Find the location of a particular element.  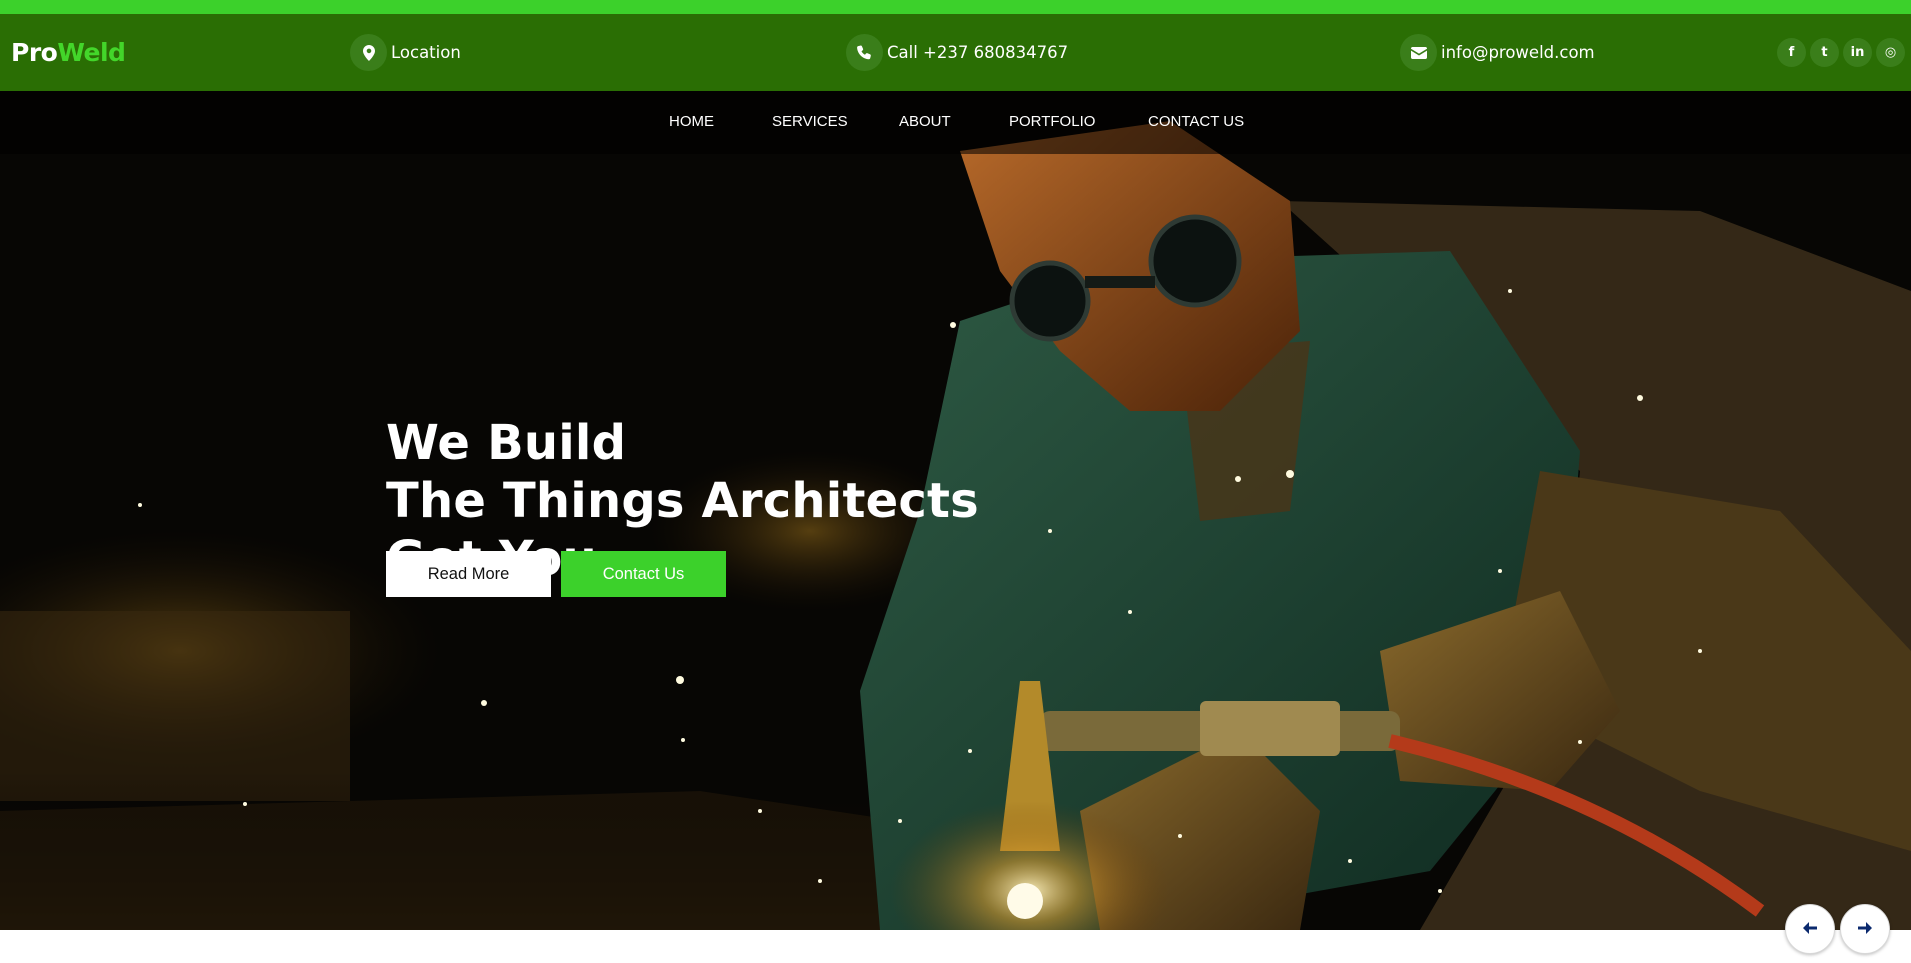

linkedin-icon: in is located at coordinates (1857, 52).